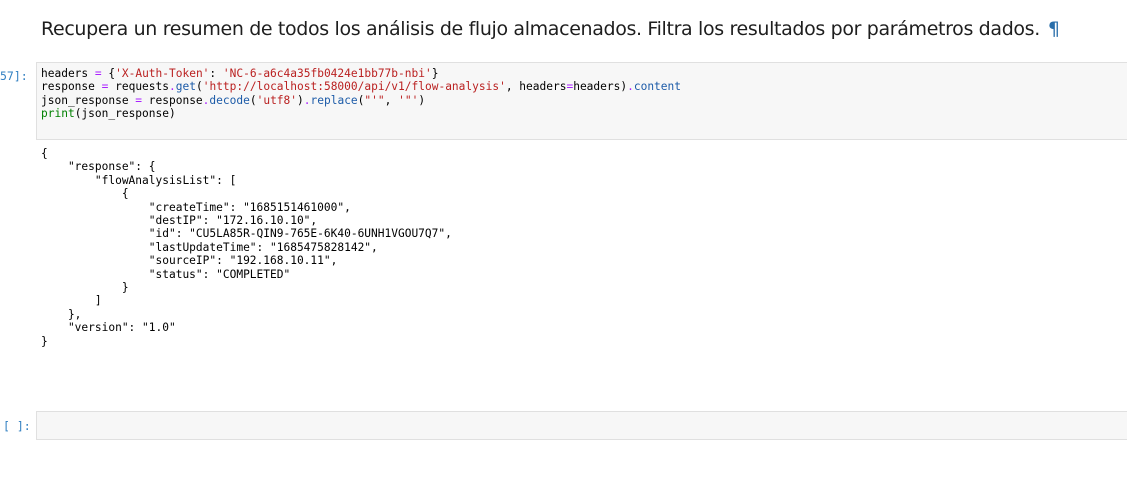 This screenshot has width=1127, height=482. Describe the element at coordinates (657, 87) in the screenshot. I see `code-token: content` at that location.